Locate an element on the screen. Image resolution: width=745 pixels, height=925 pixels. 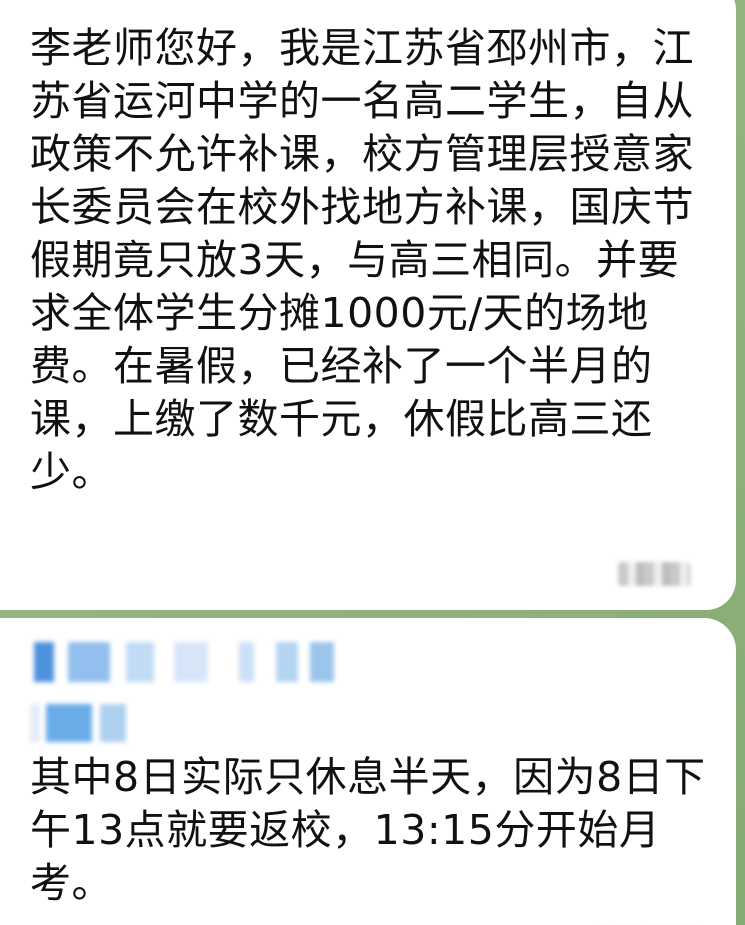
blurred-sender-name is located at coordinates (184, 662).